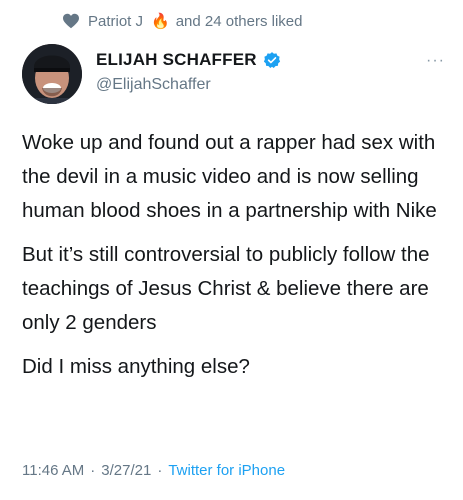  I want to click on tweet-date: 3/27/21, so click(126, 470).